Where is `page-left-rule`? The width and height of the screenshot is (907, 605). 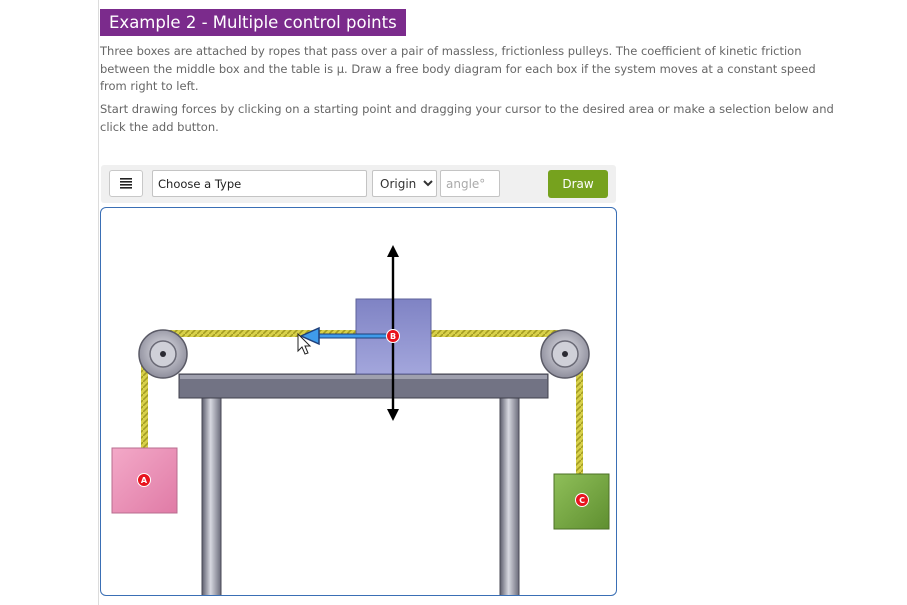 page-left-rule is located at coordinates (98, 302).